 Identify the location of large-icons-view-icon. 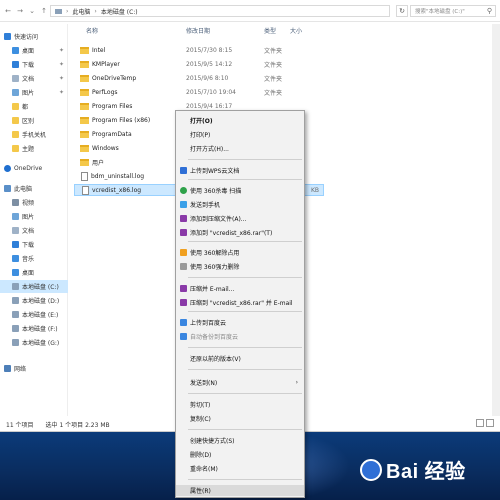
(490, 423).